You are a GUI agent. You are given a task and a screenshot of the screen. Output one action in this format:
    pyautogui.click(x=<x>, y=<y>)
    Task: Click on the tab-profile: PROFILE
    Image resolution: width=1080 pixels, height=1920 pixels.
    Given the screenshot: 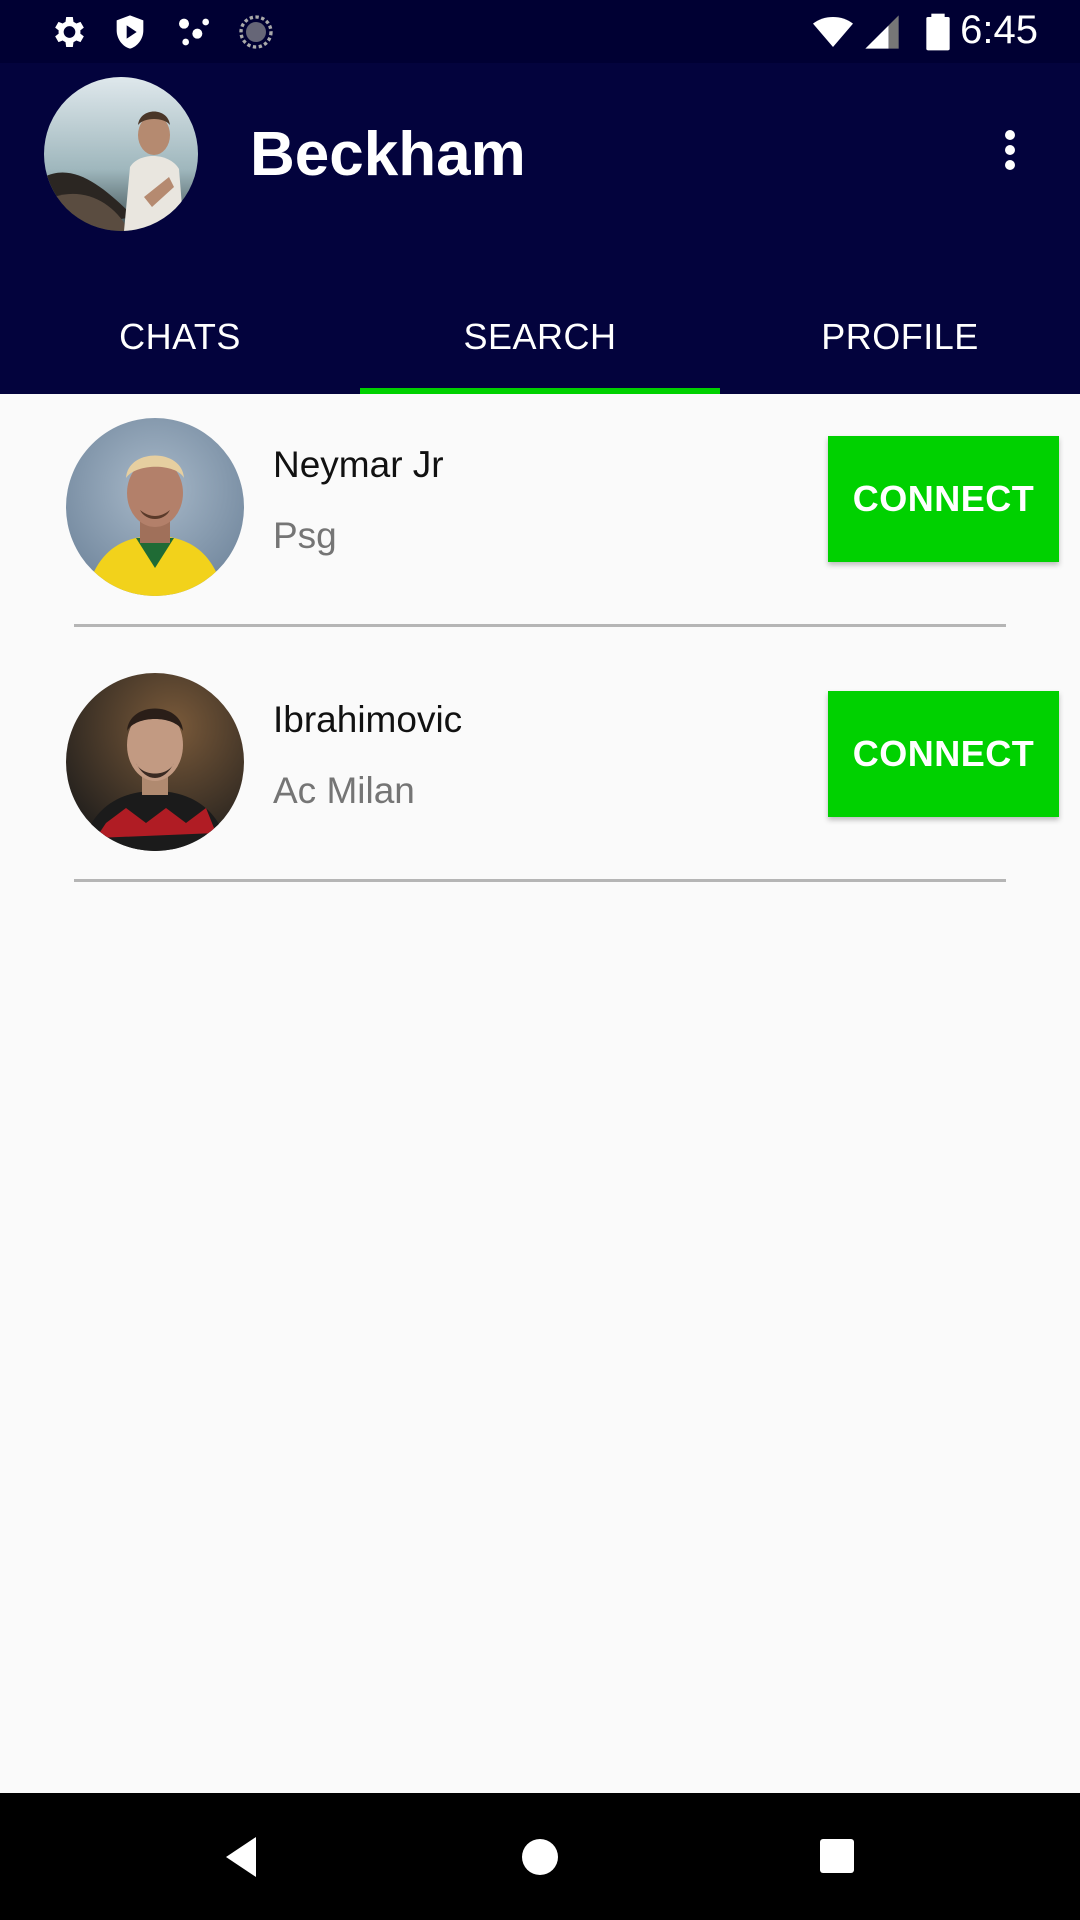 What is the action you would take?
    pyautogui.click(x=900, y=337)
    